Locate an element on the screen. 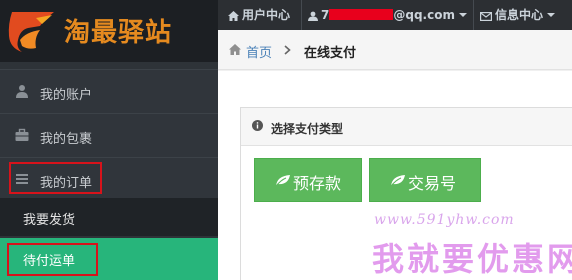 The height and width of the screenshot is (280, 572). breadcrumb-current: 在线支付 is located at coordinates (330, 53).